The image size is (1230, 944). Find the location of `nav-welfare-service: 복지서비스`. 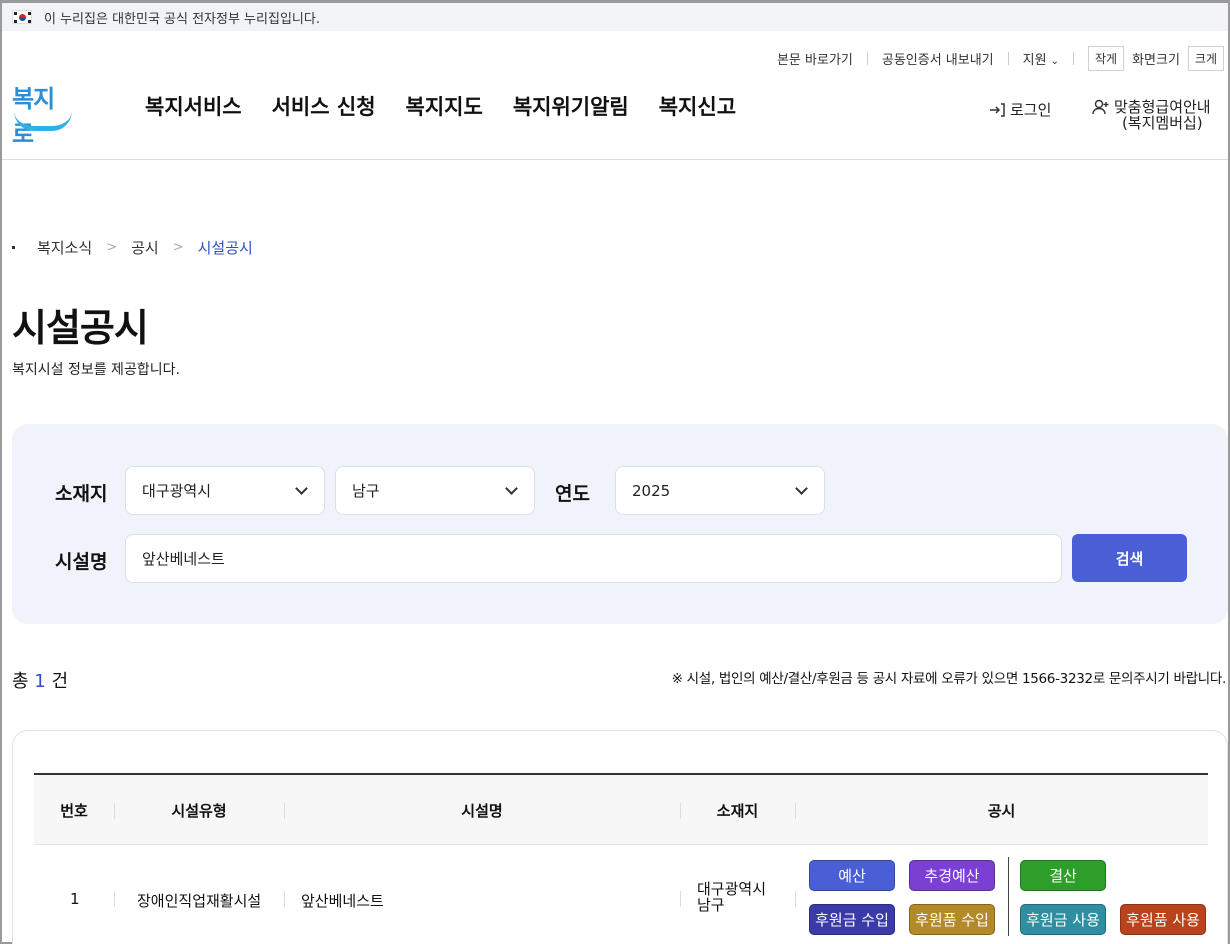

nav-welfare-service: 복지서비스 is located at coordinates (193, 106).